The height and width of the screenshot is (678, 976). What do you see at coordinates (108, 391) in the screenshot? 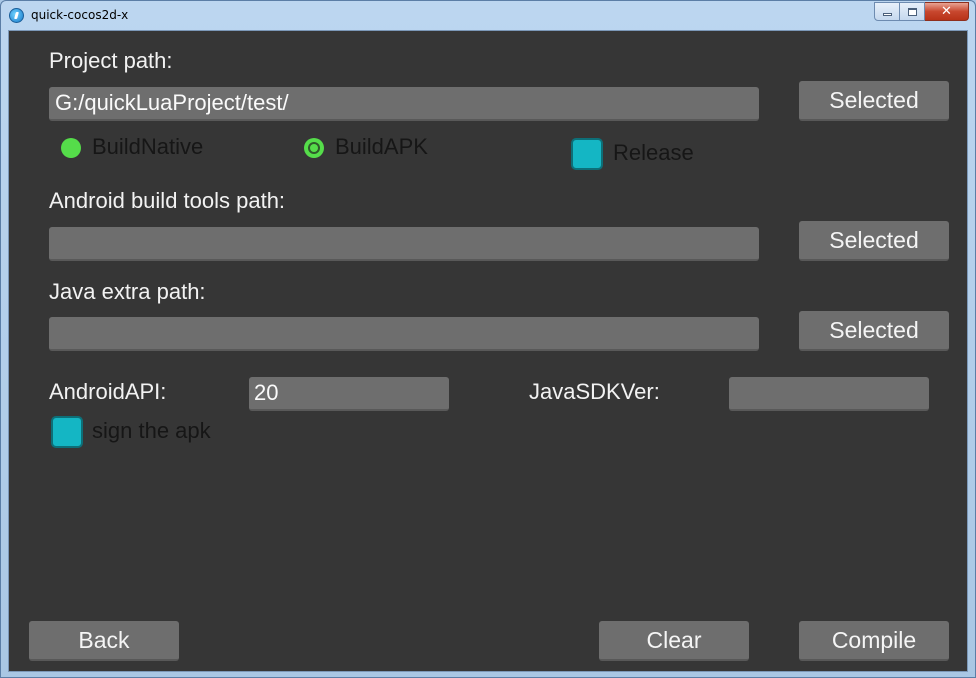
I see `android-api-label: AndroidAPI:` at bounding box center [108, 391].